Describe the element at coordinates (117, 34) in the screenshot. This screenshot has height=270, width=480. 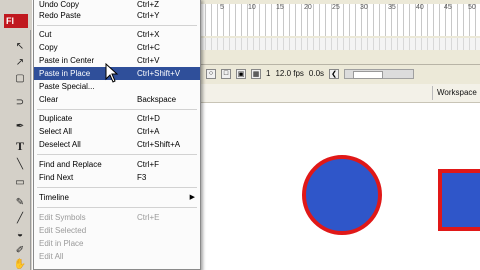
I see `menu-item-cut: Cut Ctrl+X` at that location.